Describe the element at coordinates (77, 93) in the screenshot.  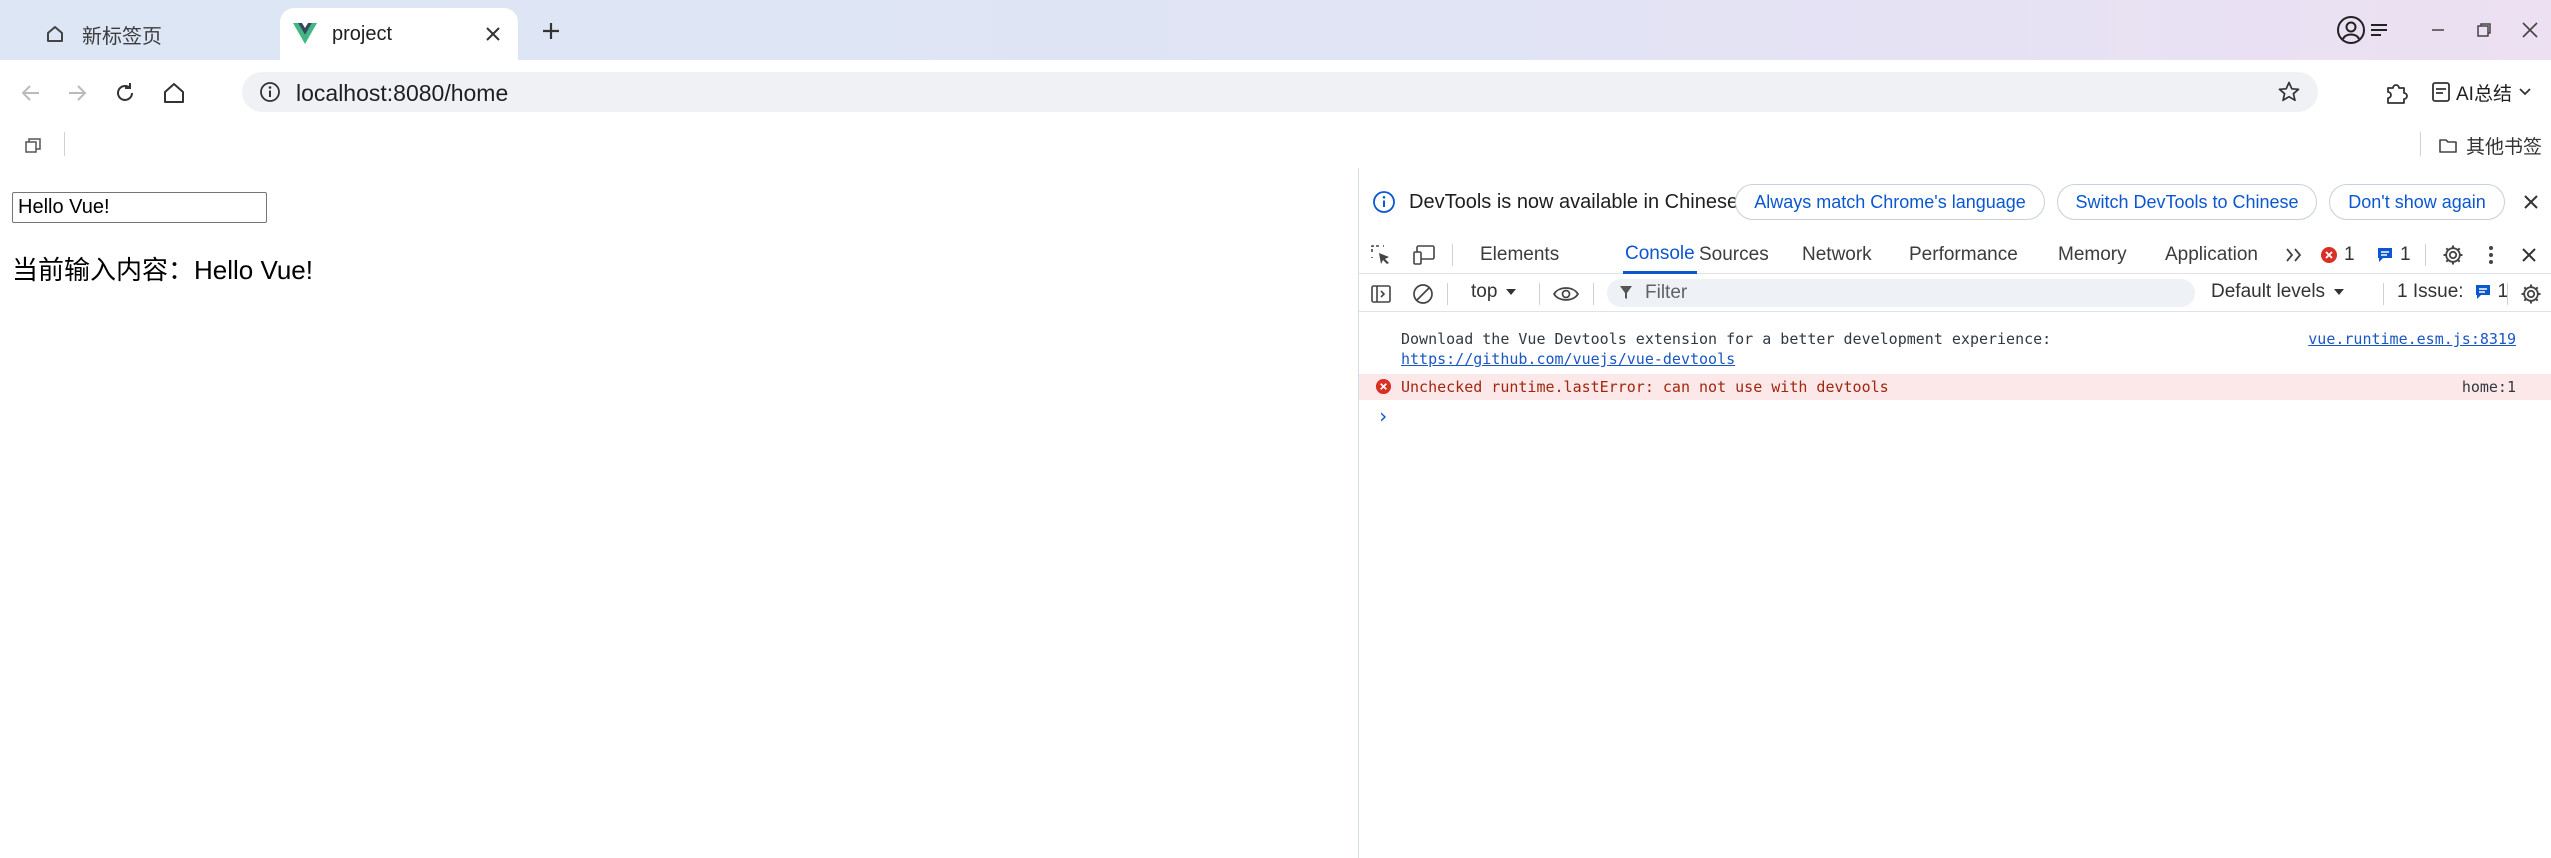
I see `forward-button` at that location.